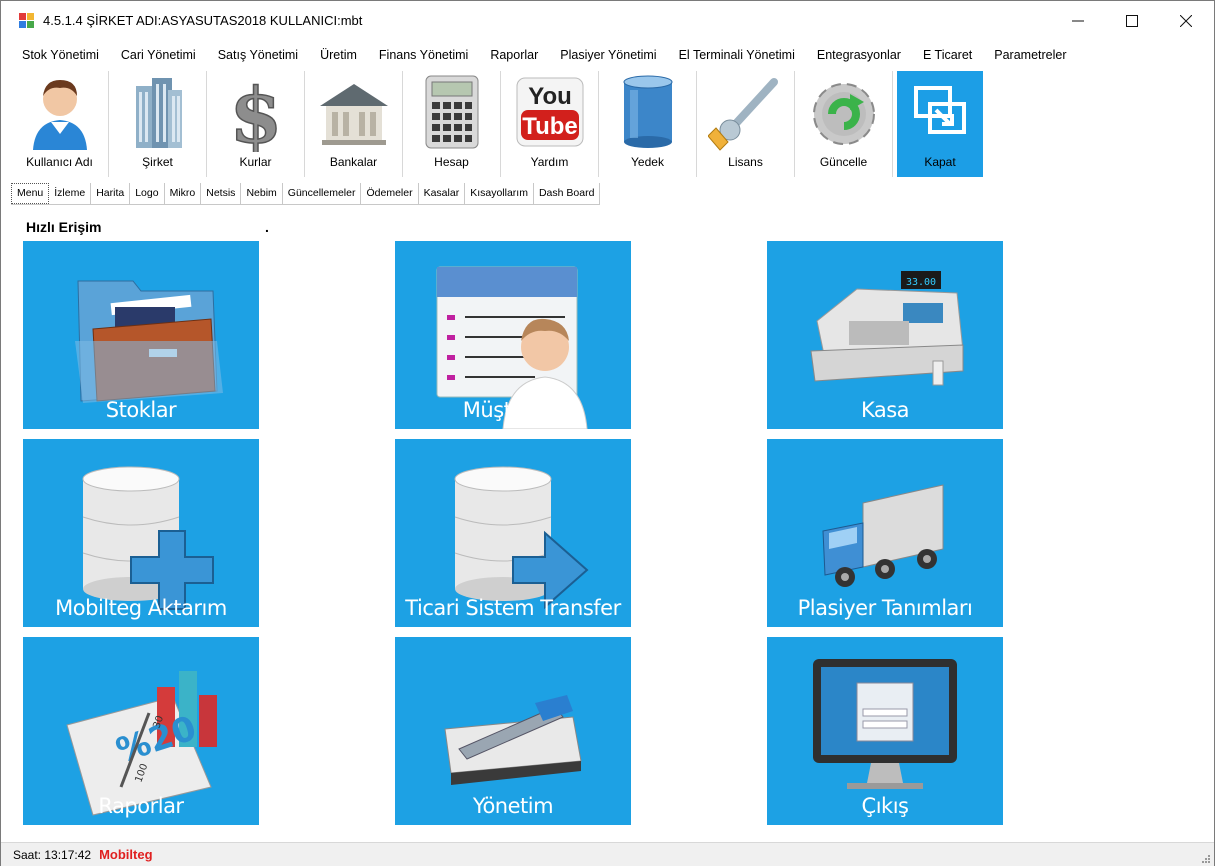 The image size is (1215, 866). I want to click on tab-harita: Harita, so click(111, 193).